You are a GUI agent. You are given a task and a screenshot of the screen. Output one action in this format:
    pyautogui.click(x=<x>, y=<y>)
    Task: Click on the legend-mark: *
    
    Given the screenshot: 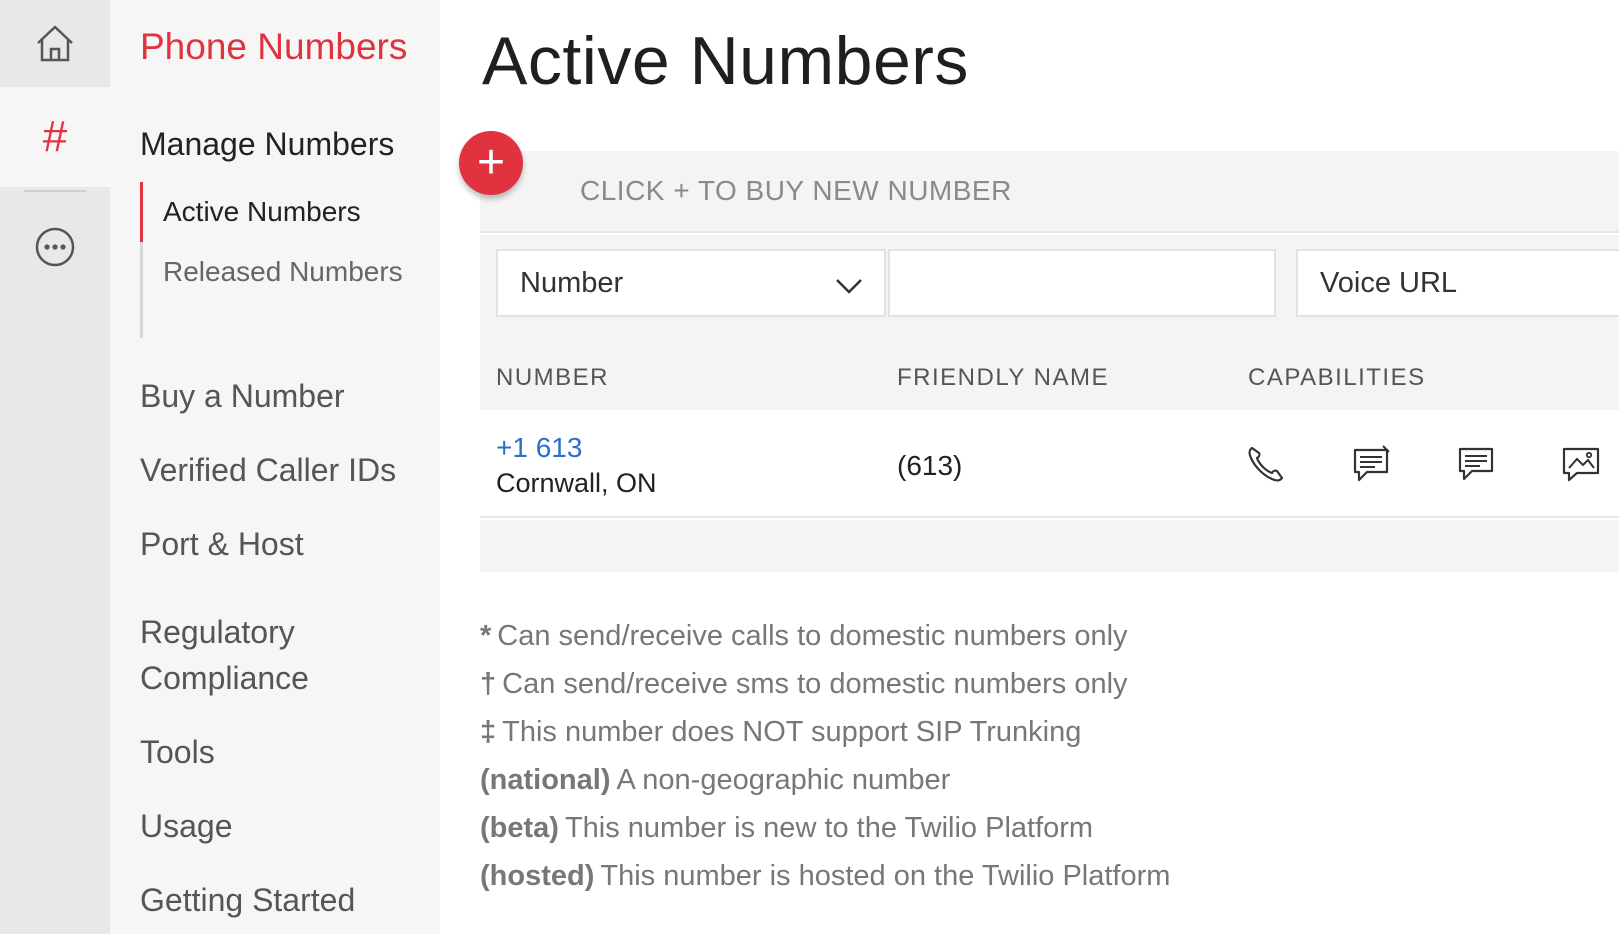 What is the action you would take?
    pyautogui.click(x=486, y=636)
    